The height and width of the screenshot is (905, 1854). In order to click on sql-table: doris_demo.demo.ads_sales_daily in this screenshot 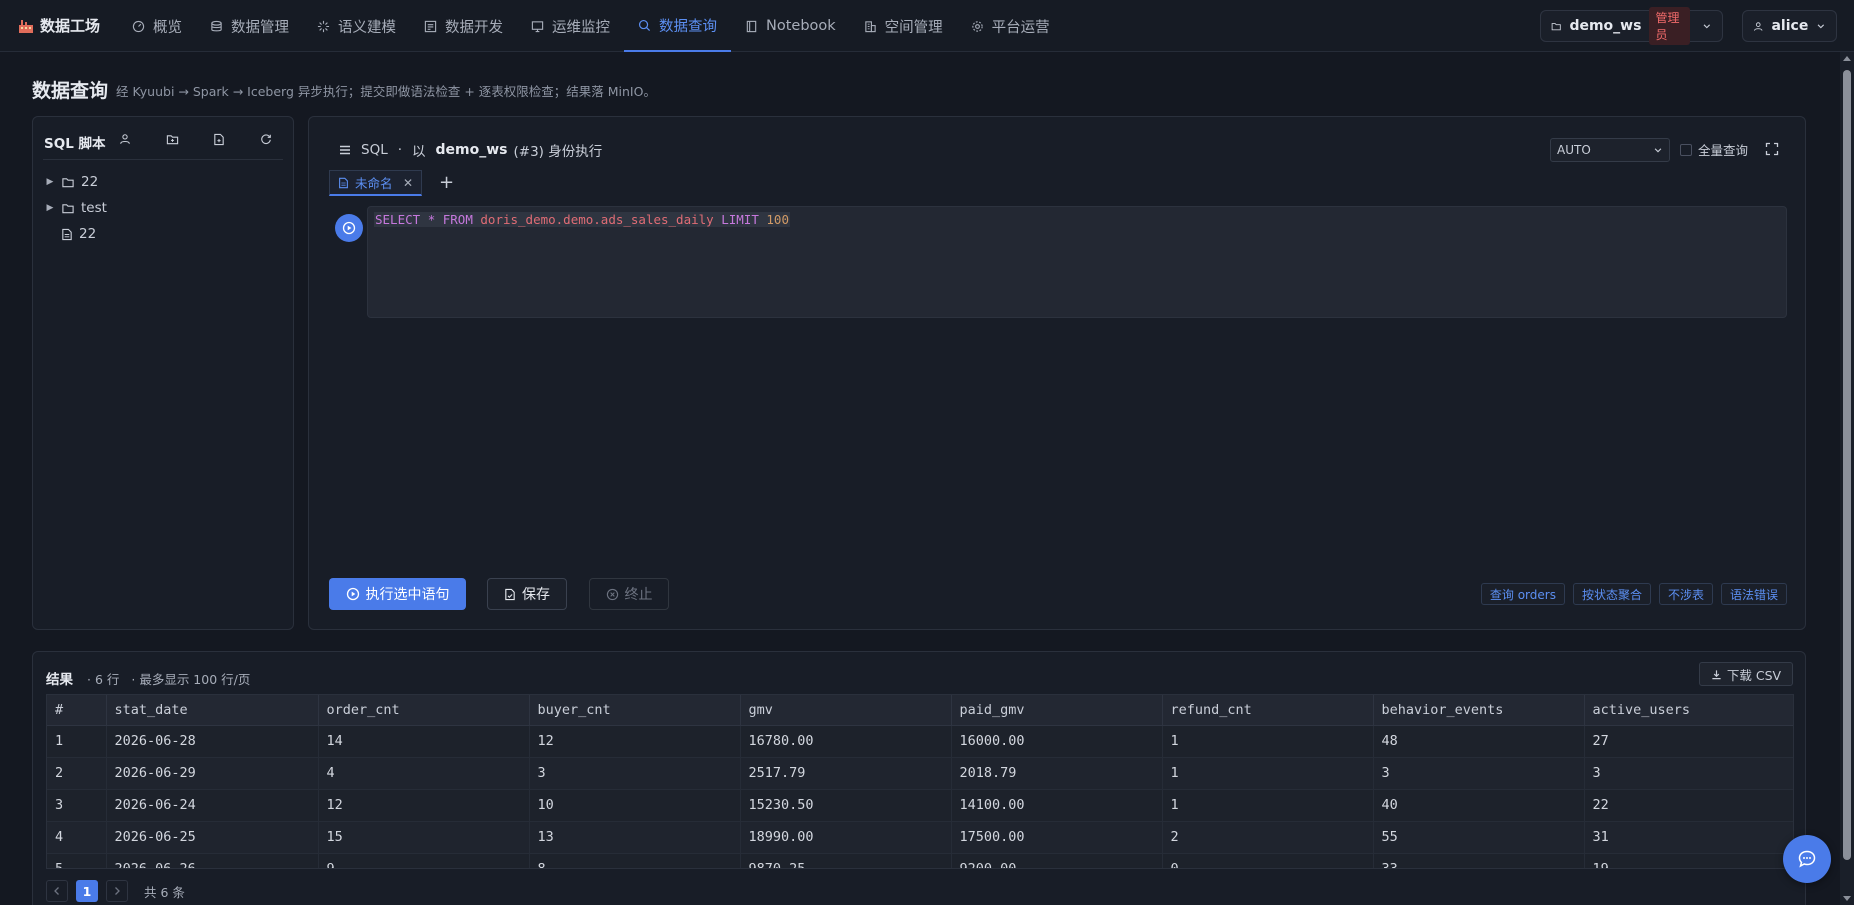, I will do `click(597, 219)`.